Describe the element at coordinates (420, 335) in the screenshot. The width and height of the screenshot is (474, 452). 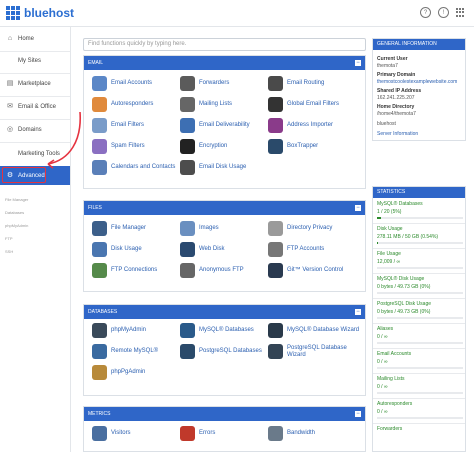
I see `stat-item: Aliases 0 / ∞` at that location.